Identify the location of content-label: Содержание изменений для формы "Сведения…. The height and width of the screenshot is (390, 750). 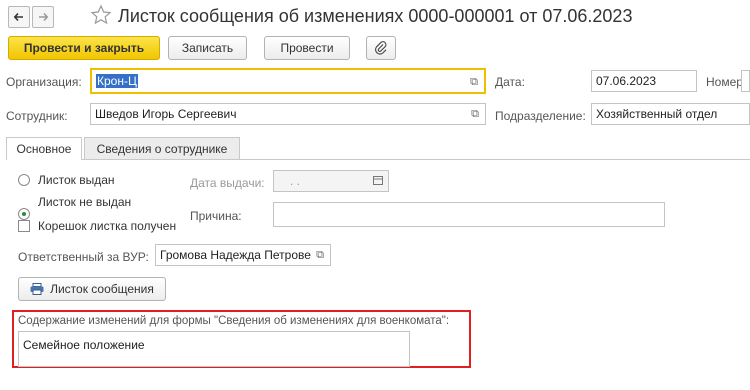
(234, 321).